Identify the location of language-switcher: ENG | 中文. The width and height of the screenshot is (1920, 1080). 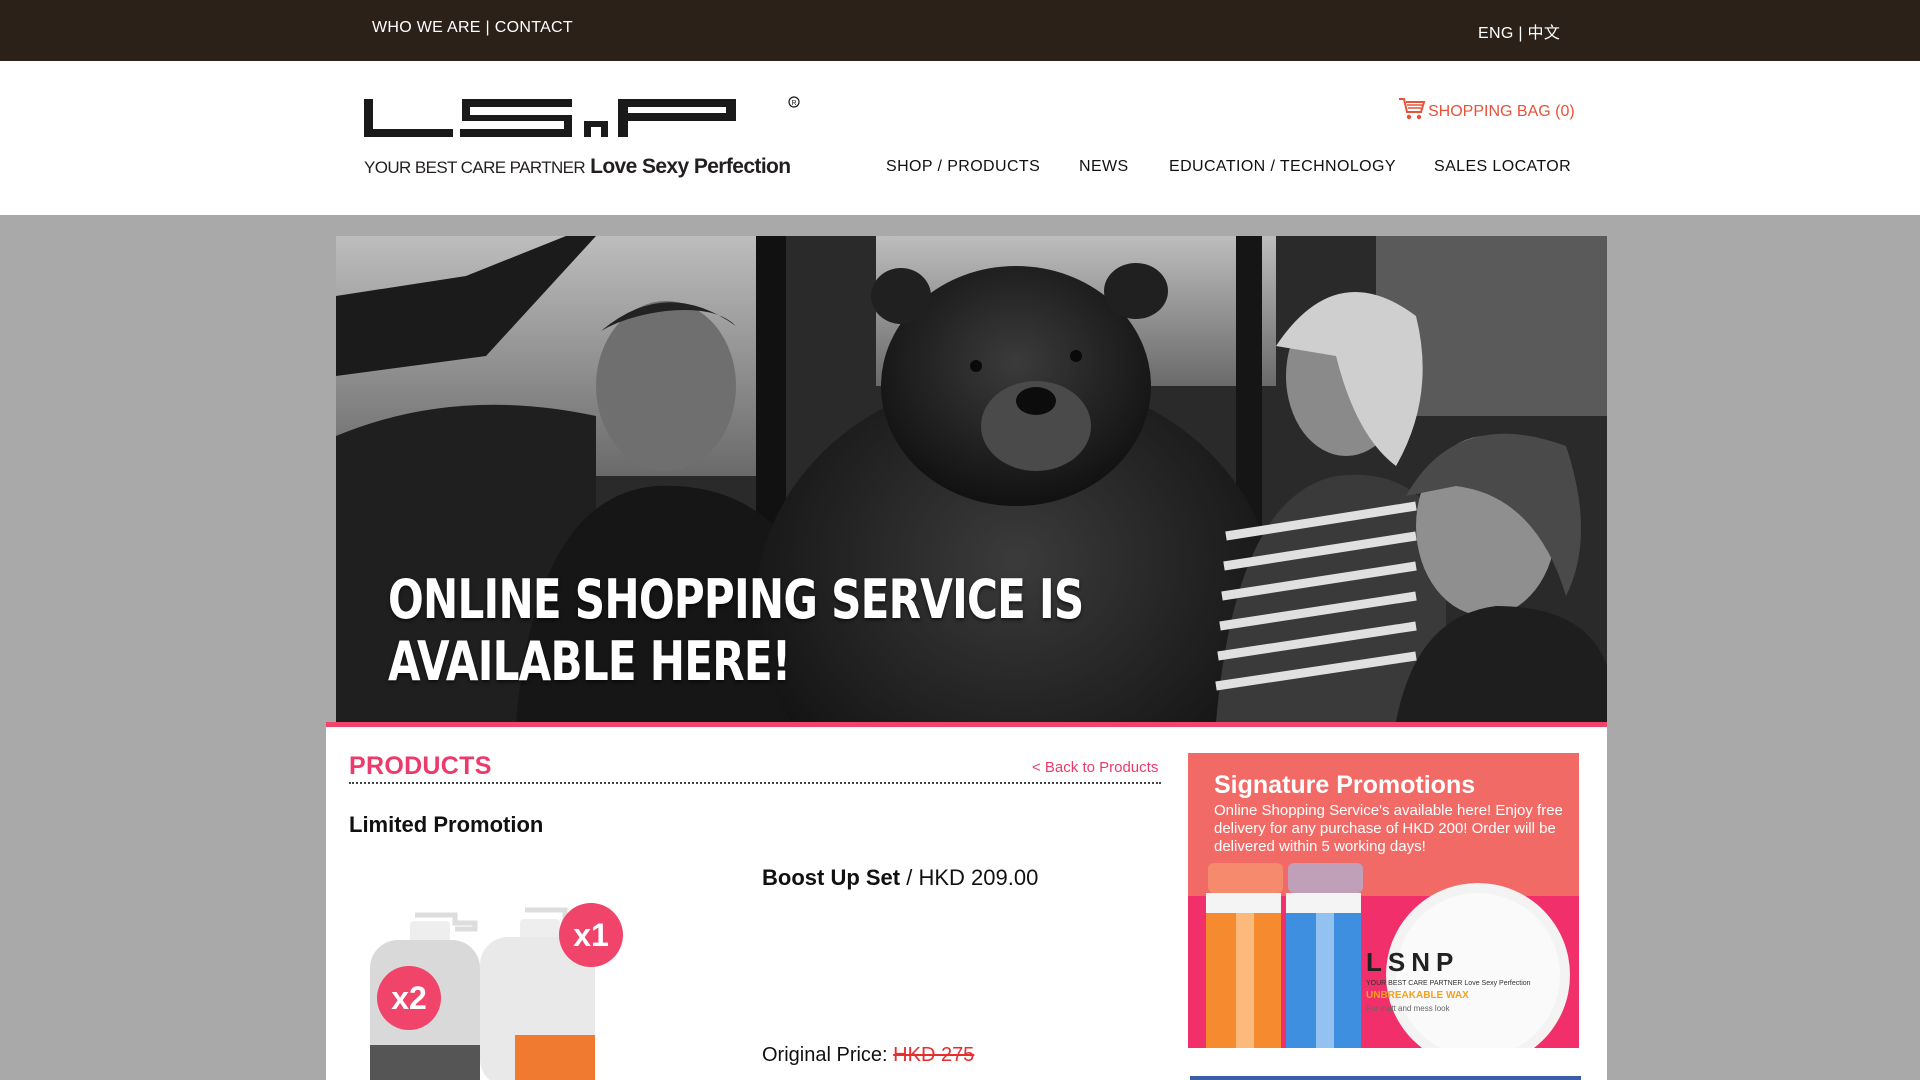
(1519, 31).